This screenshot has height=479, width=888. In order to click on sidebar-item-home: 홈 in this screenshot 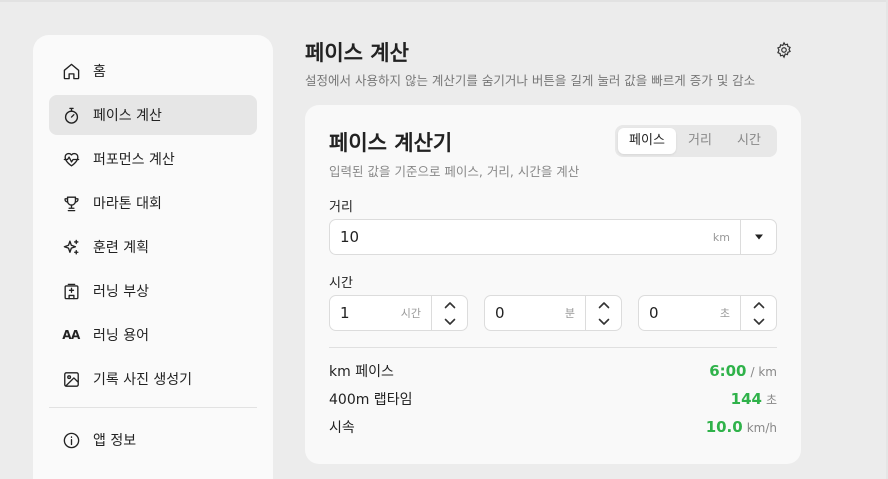, I will do `click(153, 71)`.